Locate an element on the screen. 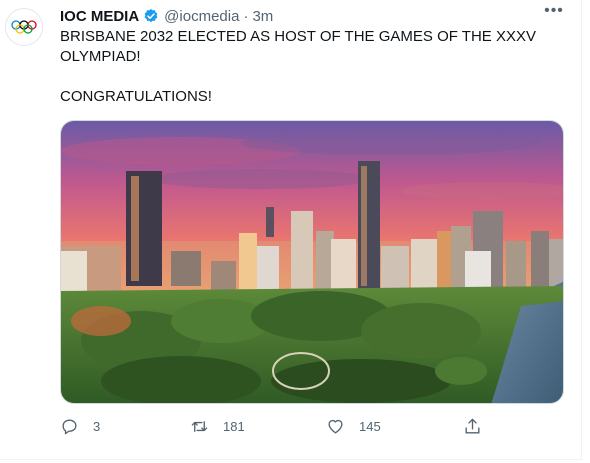 The height and width of the screenshot is (463, 590). tweet-header: IOC MEDIA @iocmedia · 3m is located at coordinates (166, 16).